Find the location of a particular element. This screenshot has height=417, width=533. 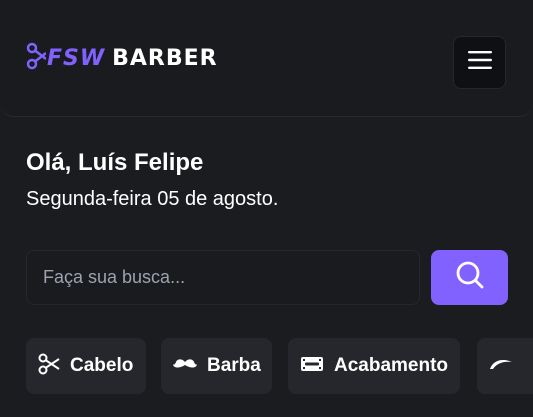

quick-search-sobrancelha is located at coordinates (505, 366).